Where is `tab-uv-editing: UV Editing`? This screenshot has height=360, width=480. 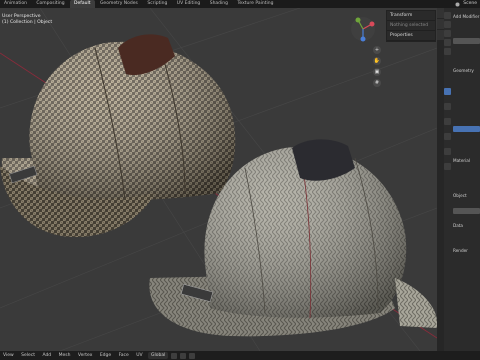
tab-uv-editing: UV Editing is located at coordinates (188, 4).